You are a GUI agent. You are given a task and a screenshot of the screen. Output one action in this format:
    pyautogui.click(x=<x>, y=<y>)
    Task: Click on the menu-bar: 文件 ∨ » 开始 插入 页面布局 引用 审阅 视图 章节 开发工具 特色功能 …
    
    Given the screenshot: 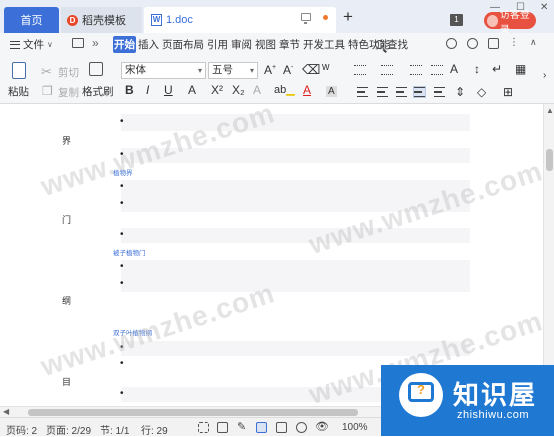 What is the action you would take?
    pyautogui.click(x=277, y=44)
    